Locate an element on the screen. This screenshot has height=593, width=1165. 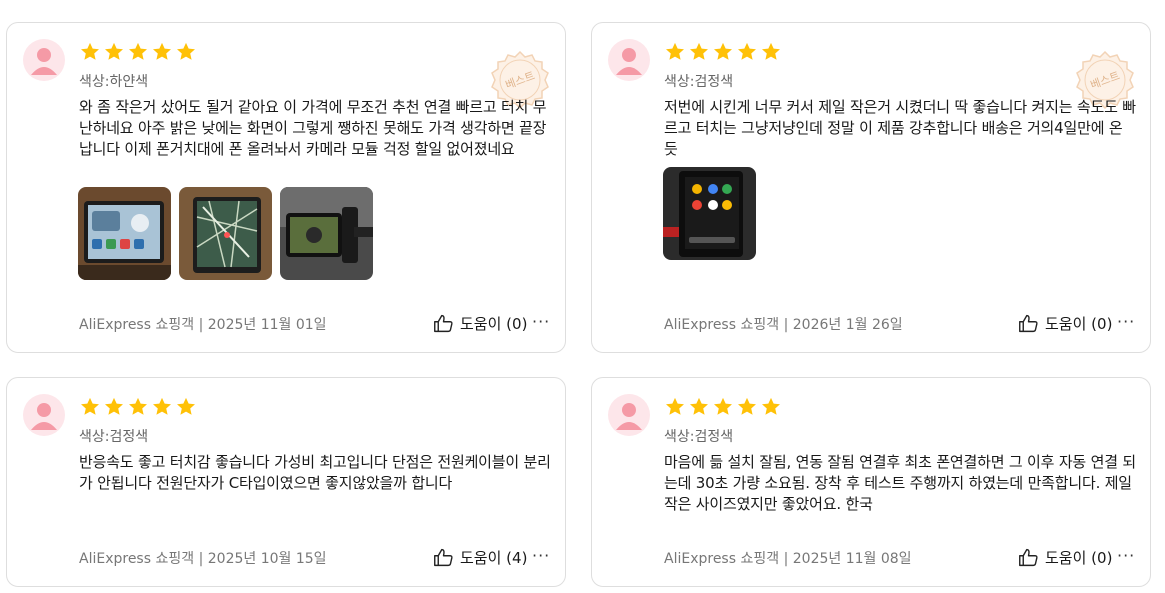
review-meta: AliExpress 쇼핑객 | 2026년 1월 26일 is located at coordinates (783, 324).